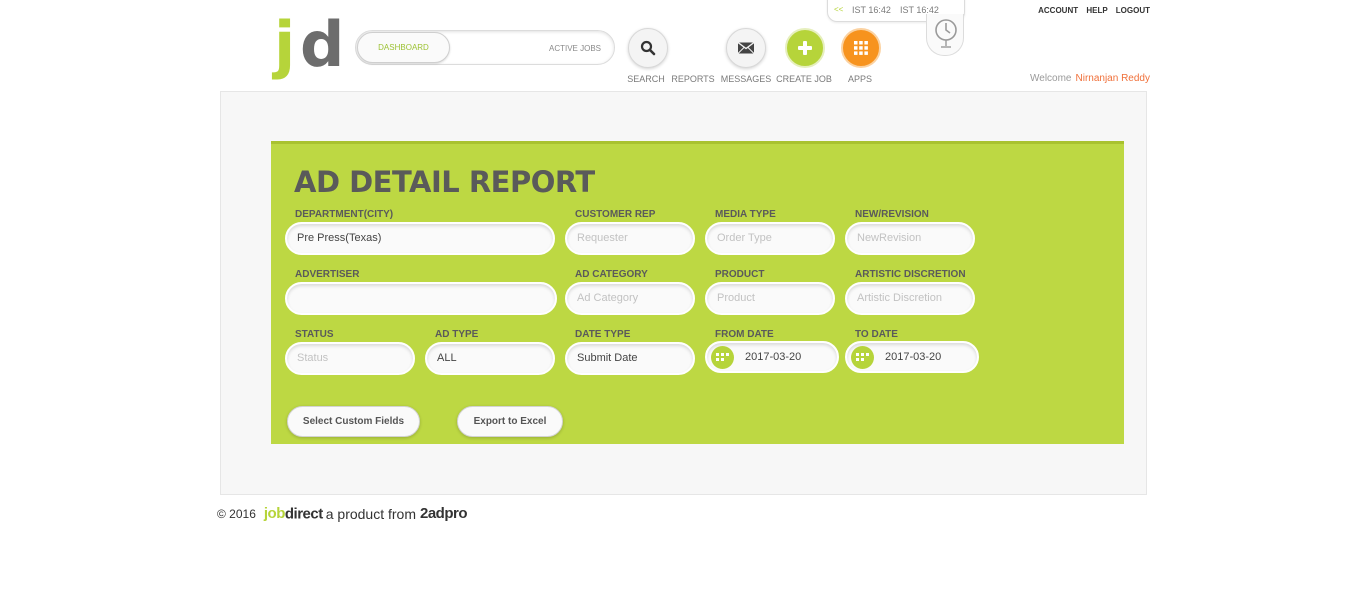  I want to click on artistic-discretion-label: ARTISTIC DISCRETION, so click(910, 274).